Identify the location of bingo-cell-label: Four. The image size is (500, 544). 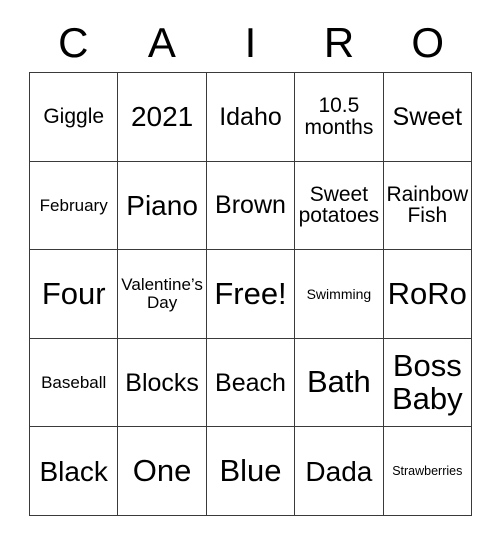
(73, 293).